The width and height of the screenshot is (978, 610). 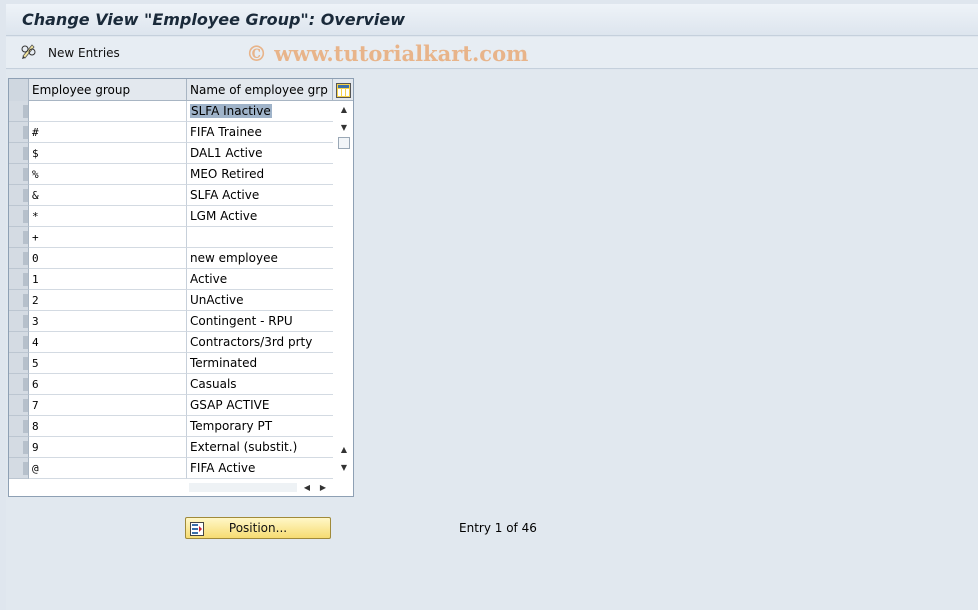 I want to click on table-row: % MEO Retired, so click(x=171, y=174).